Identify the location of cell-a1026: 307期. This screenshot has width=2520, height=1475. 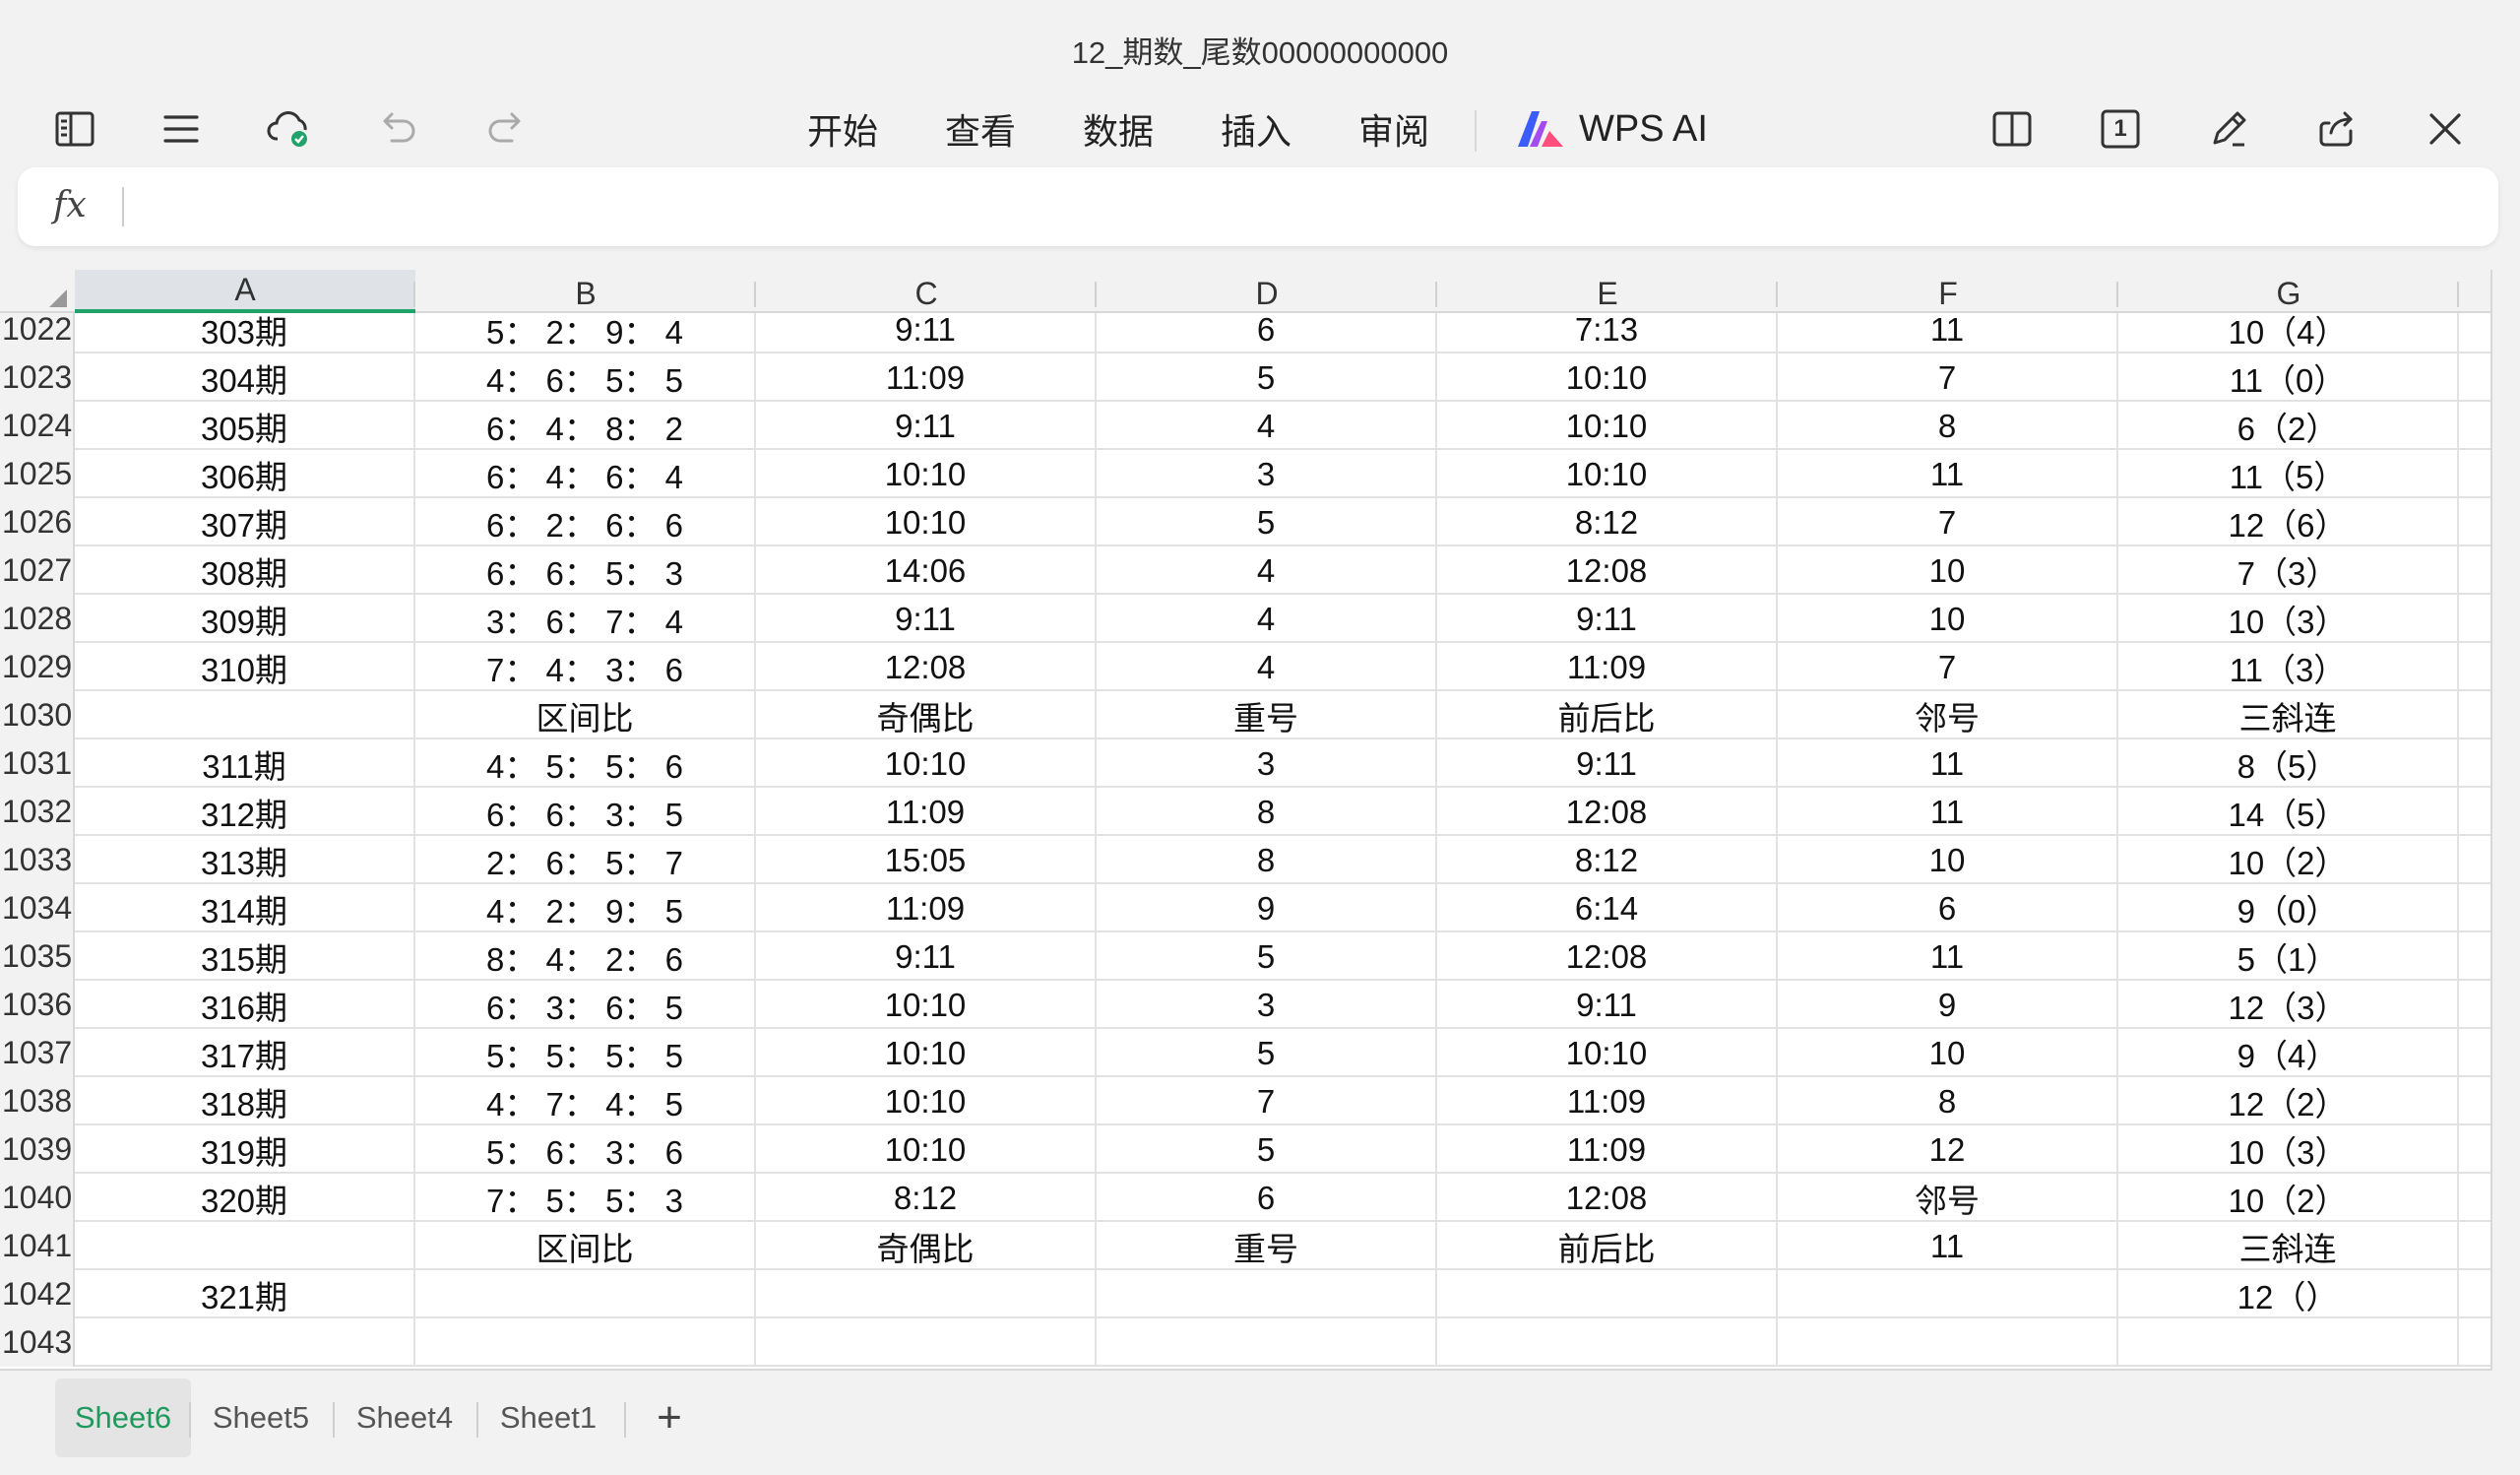
(245, 522).